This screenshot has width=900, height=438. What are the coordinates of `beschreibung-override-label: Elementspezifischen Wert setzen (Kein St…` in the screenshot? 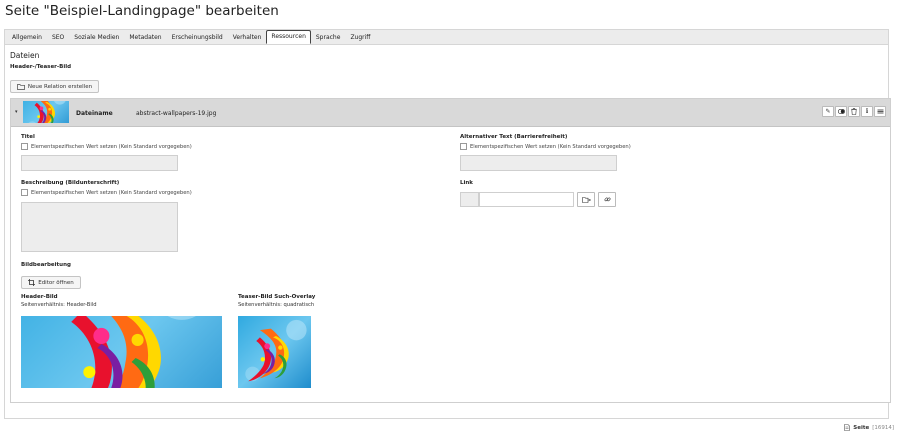 It's located at (111, 192).